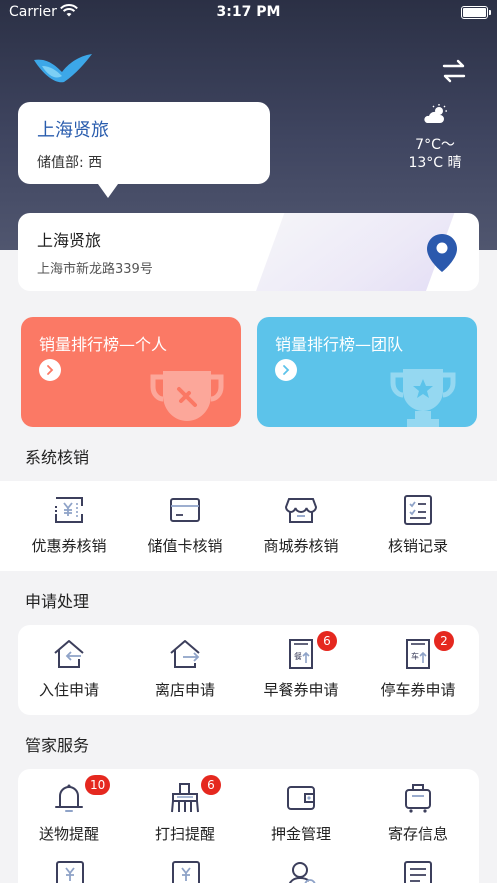 The image size is (497, 883). What do you see at coordinates (69, 525) in the screenshot?
I see `verify-coupon-button: 优惠券核销` at bounding box center [69, 525].